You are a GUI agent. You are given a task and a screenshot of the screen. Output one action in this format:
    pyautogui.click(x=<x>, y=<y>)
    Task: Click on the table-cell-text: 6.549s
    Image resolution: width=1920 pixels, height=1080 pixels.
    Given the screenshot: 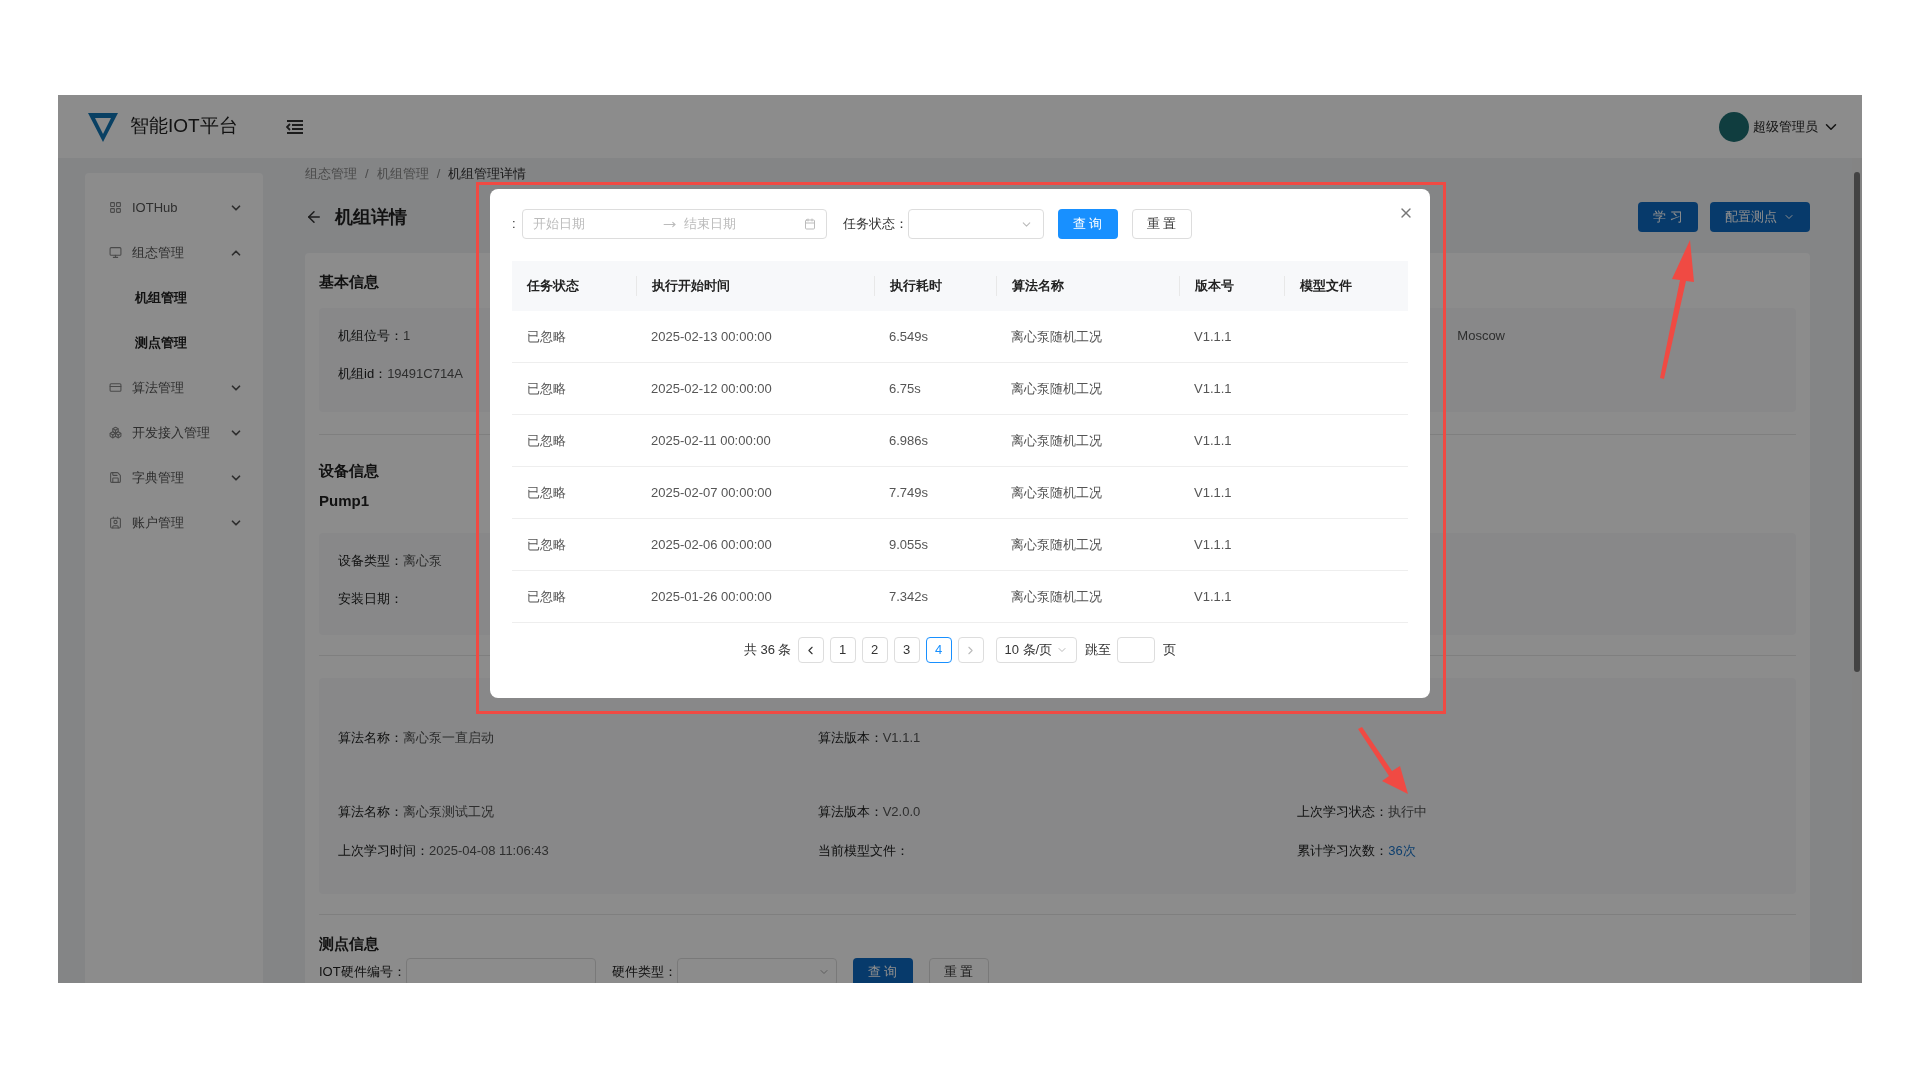 What is the action you would take?
    pyautogui.click(x=909, y=336)
    